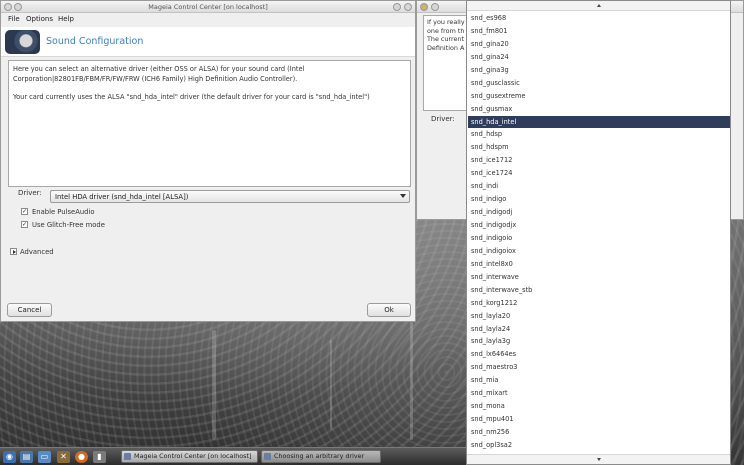 The width and height of the screenshot is (744, 465). I want to click on driver-option: snd_indigoio, so click(599, 238).